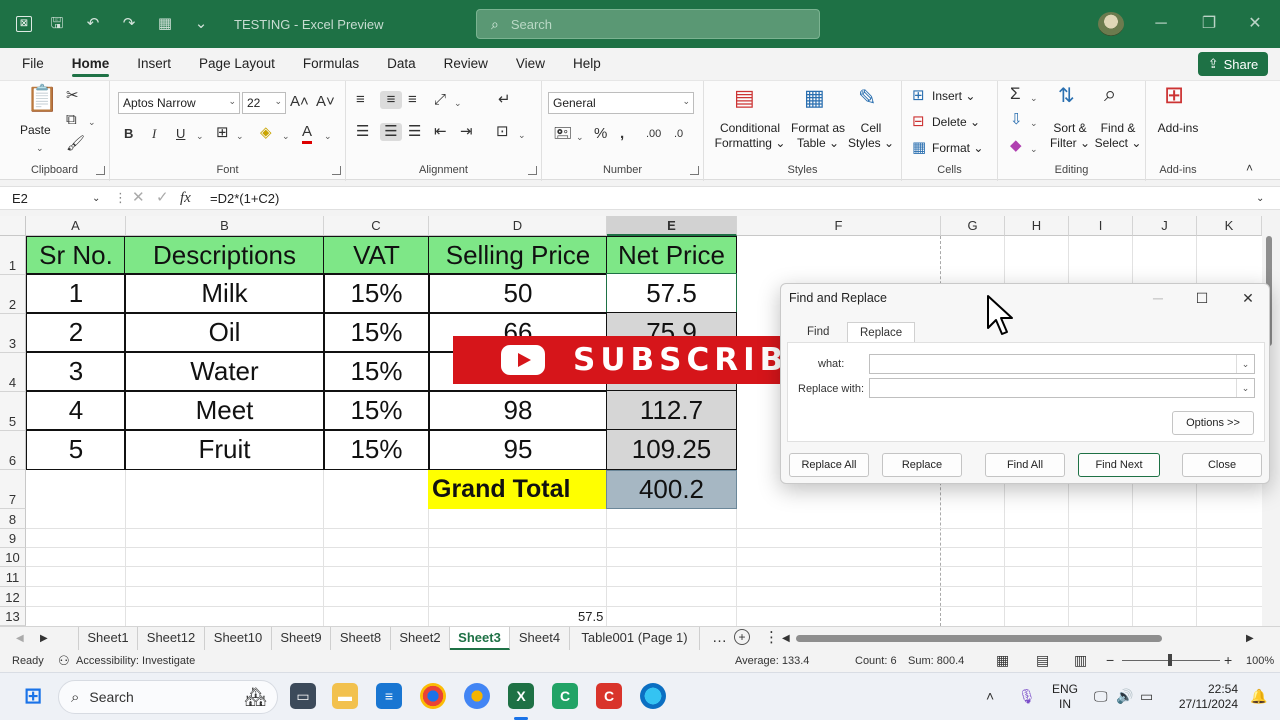 Image resolution: width=1280 pixels, height=720 pixels. I want to click on user-avatar, so click(1111, 24).